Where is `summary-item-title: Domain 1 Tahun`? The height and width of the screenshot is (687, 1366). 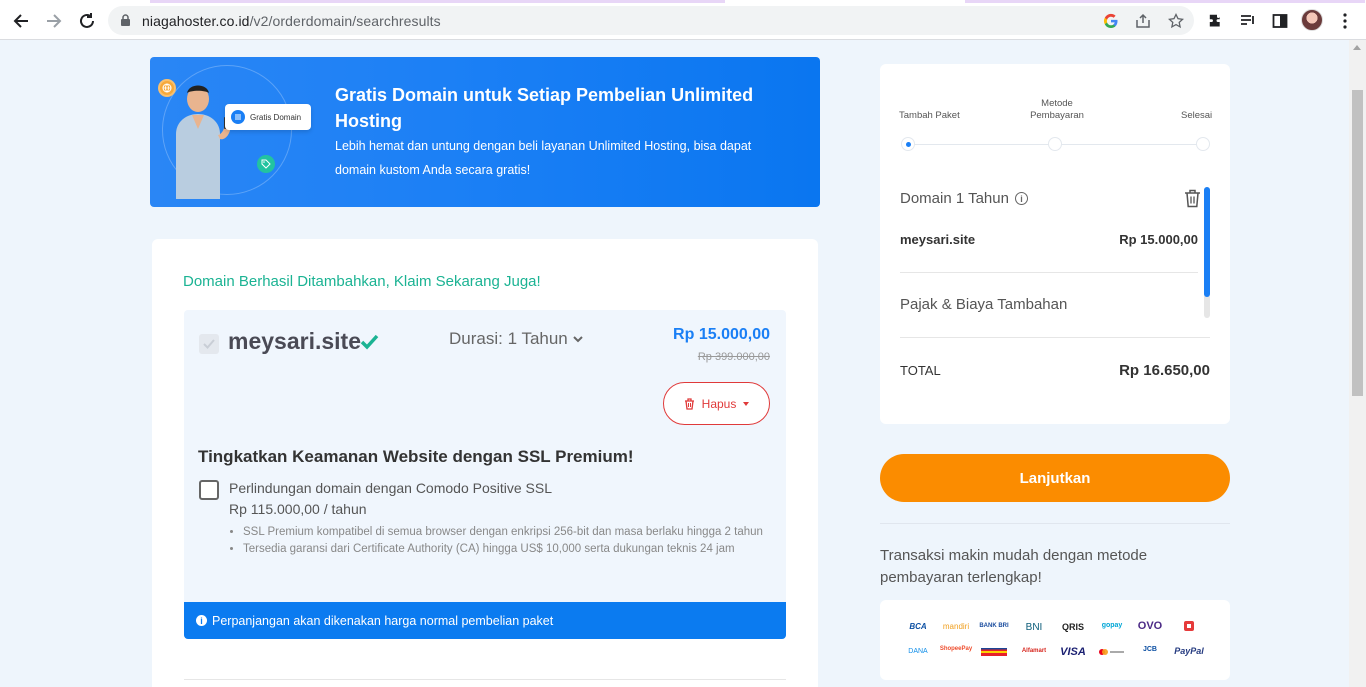 summary-item-title: Domain 1 Tahun is located at coordinates (954, 198).